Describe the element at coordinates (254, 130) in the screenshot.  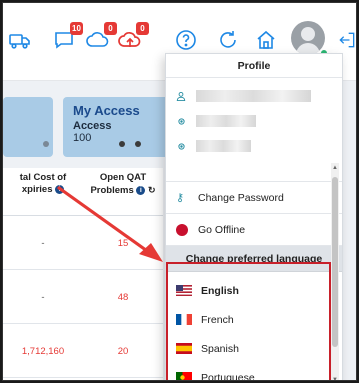
I see `profile-details` at that location.